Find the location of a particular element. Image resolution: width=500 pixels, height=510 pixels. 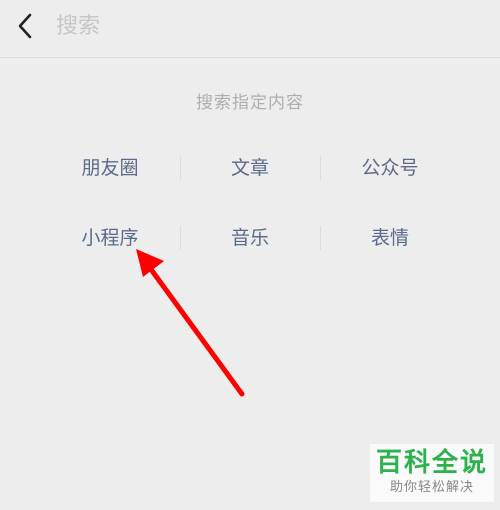

watermark-title: 百科全说 is located at coordinates (431, 463).